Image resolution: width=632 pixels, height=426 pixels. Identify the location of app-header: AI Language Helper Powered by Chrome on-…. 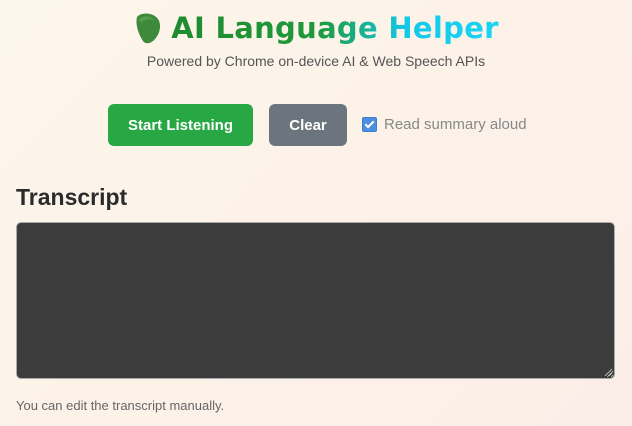
(316, 38).